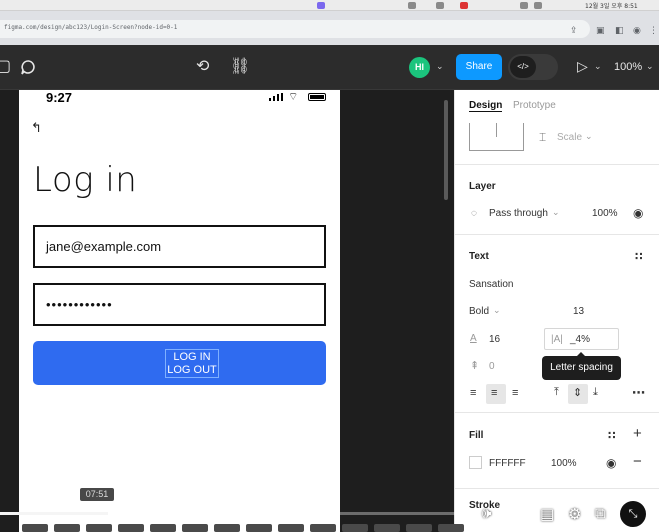 Image resolution: width=659 pixels, height=532 pixels. What do you see at coordinates (479, 67) in the screenshot?
I see `share-button: Share` at bounding box center [479, 67].